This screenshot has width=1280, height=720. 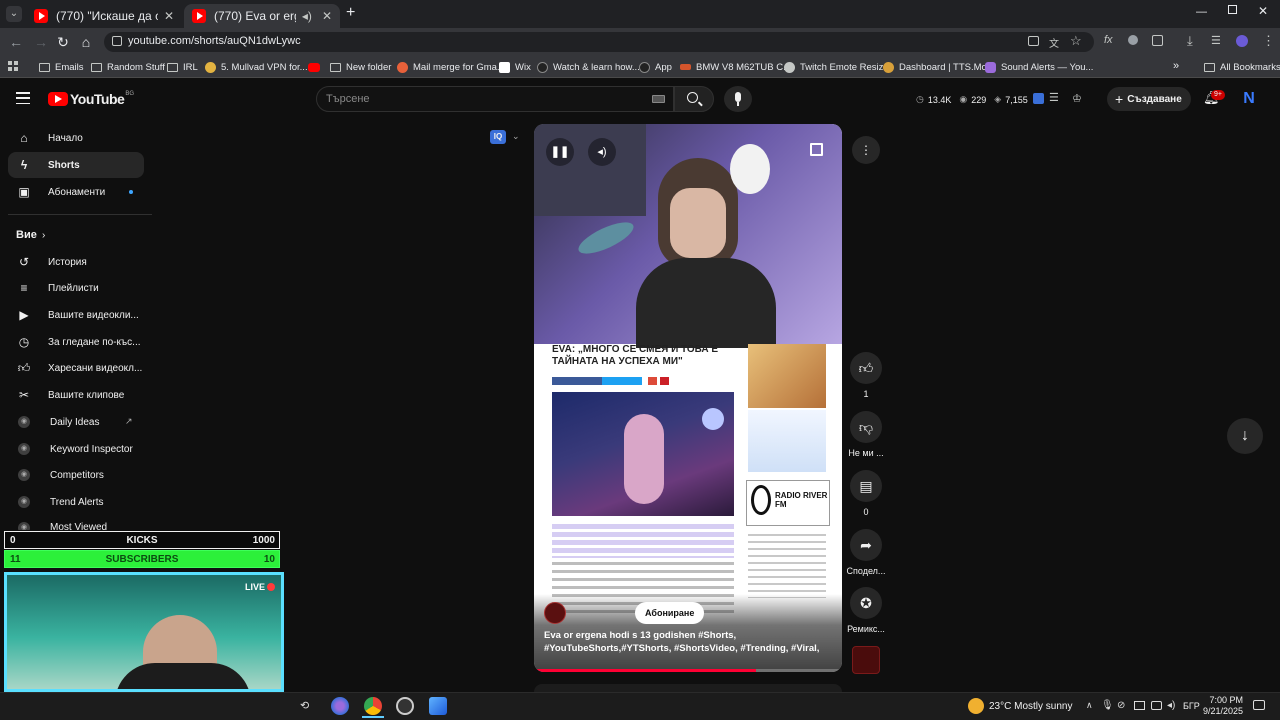 What do you see at coordinates (866, 375) in the screenshot?
I see `like-action: 👍︎ 1` at bounding box center [866, 375].